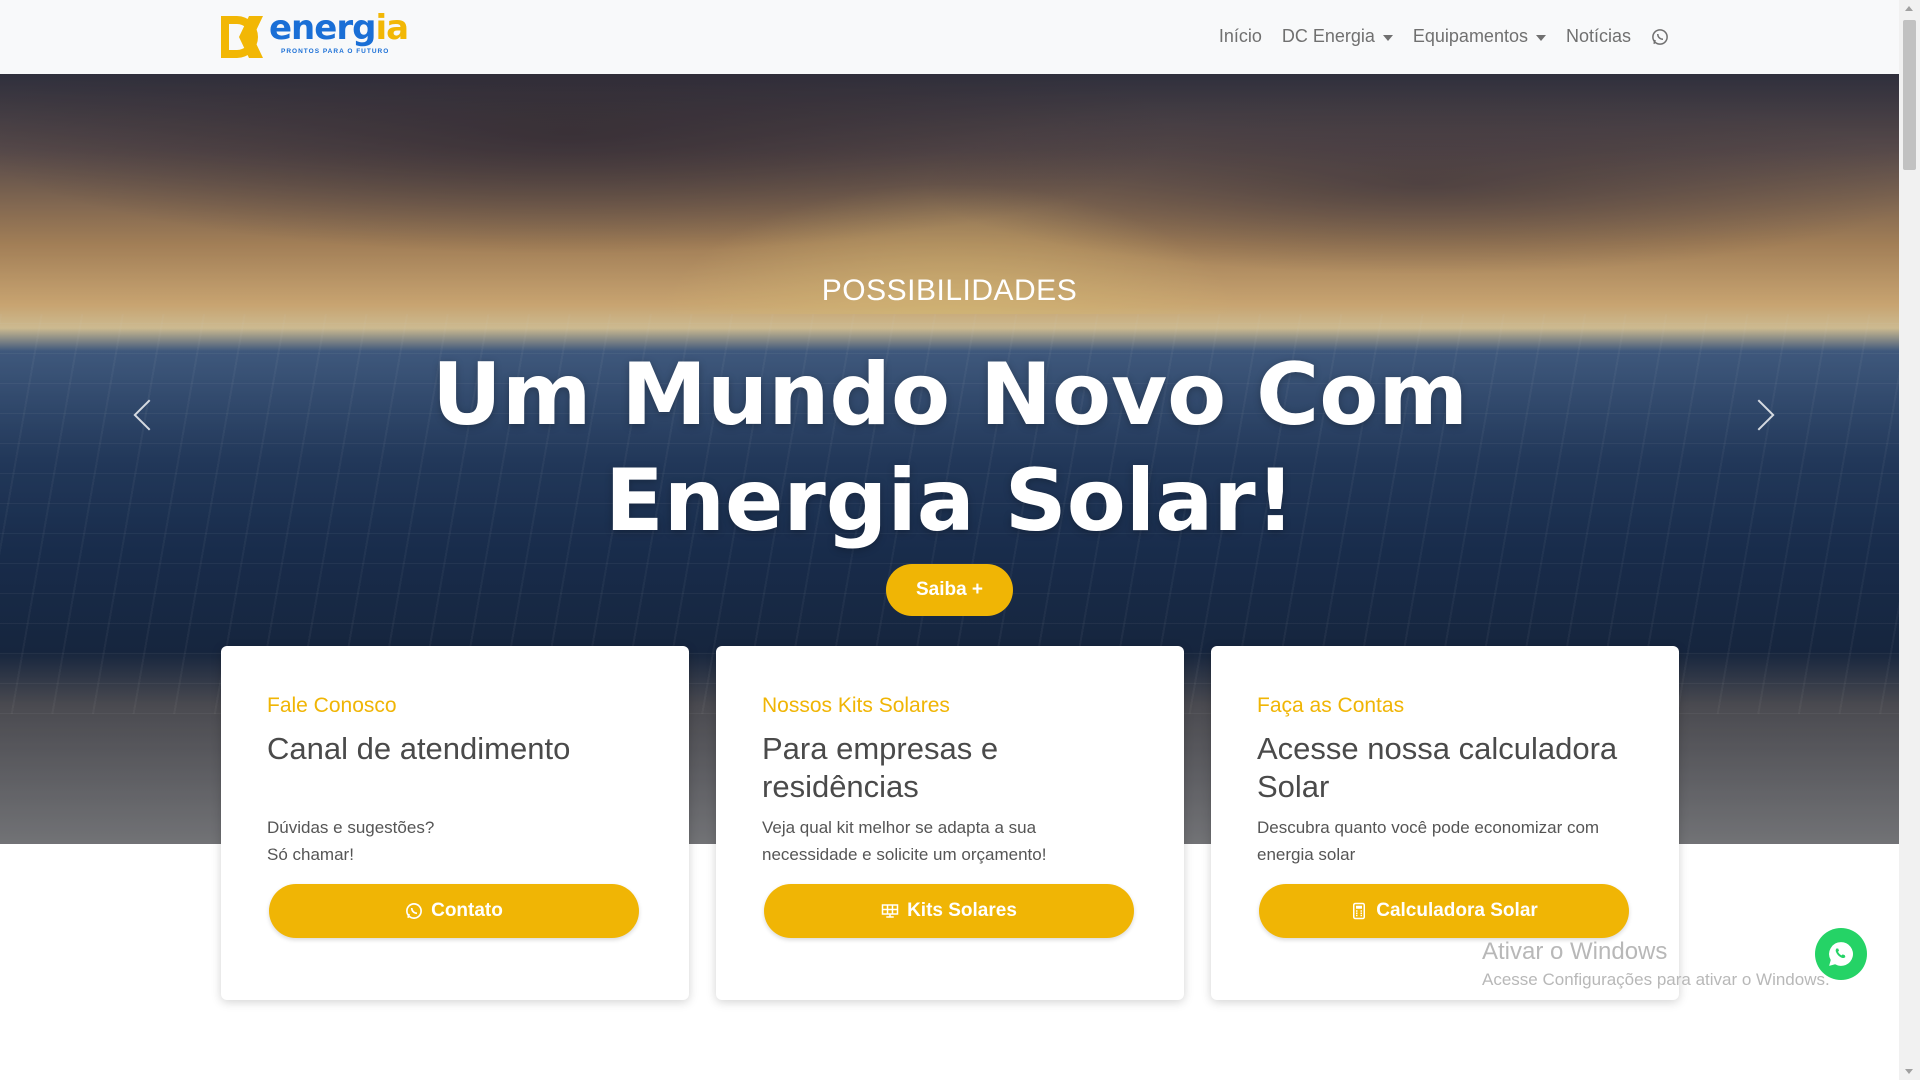 The width and height of the screenshot is (1920, 1080). Describe the element at coordinates (1359, 911) in the screenshot. I see `calculator-icon` at that location.